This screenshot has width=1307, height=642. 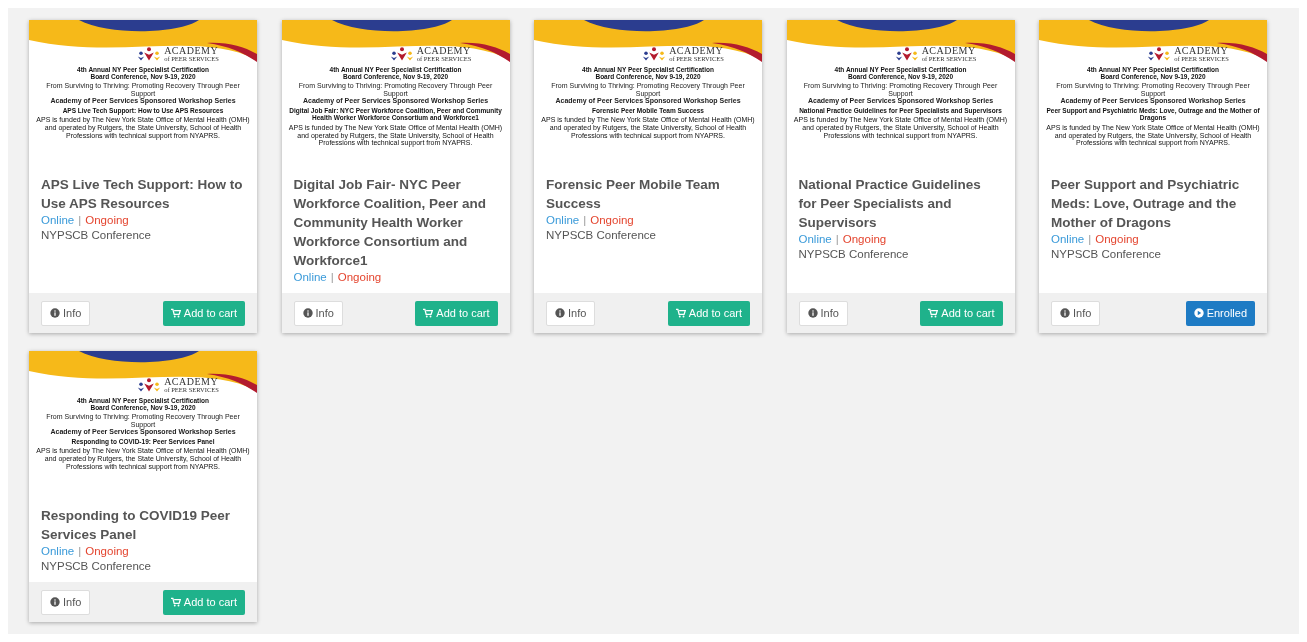 What do you see at coordinates (1153, 203) in the screenshot?
I see `course-title: Peer Support and Psychiatric Meds: Love, Outrage and the Mother of Dragons` at bounding box center [1153, 203].